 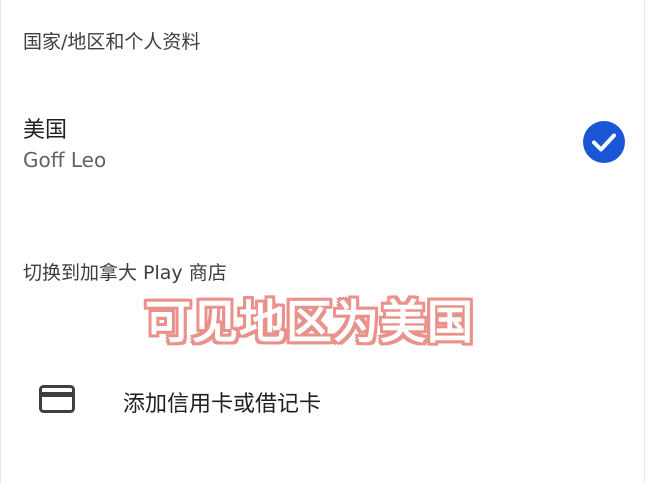 What do you see at coordinates (604, 142) in the screenshot?
I see `check-circle-icon` at bounding box center [604, 142].